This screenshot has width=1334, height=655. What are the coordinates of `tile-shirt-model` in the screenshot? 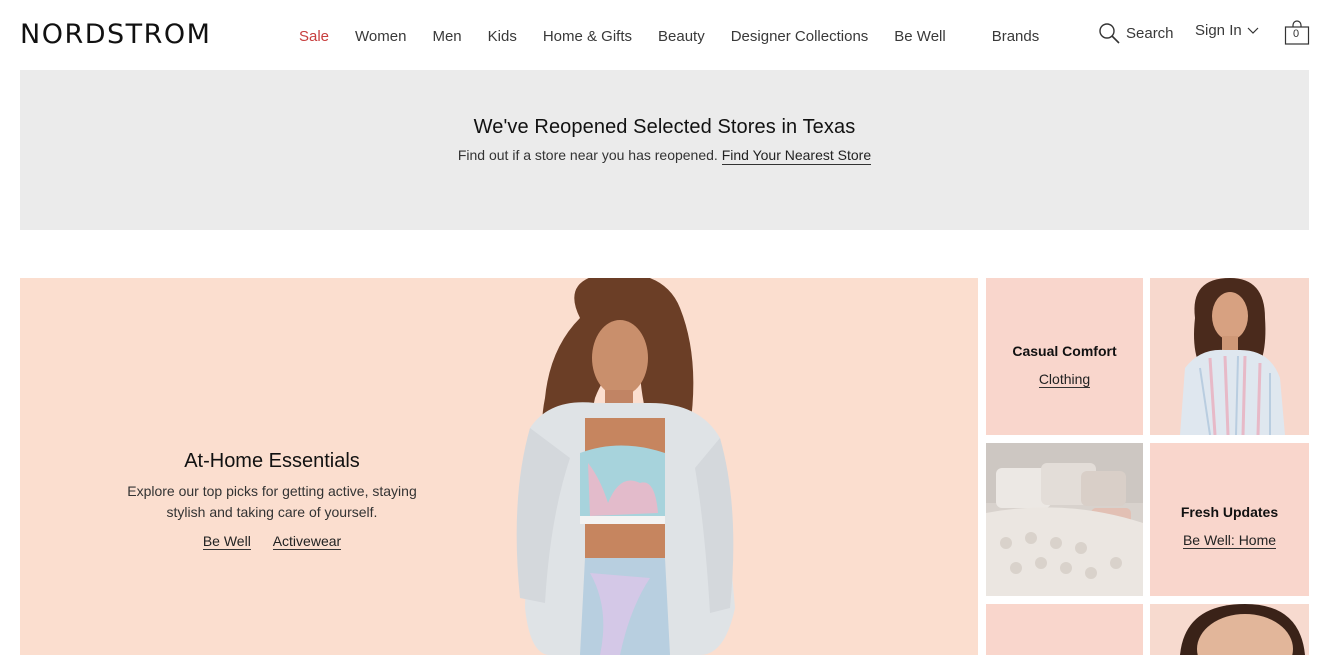 It's located at (1229, 356).